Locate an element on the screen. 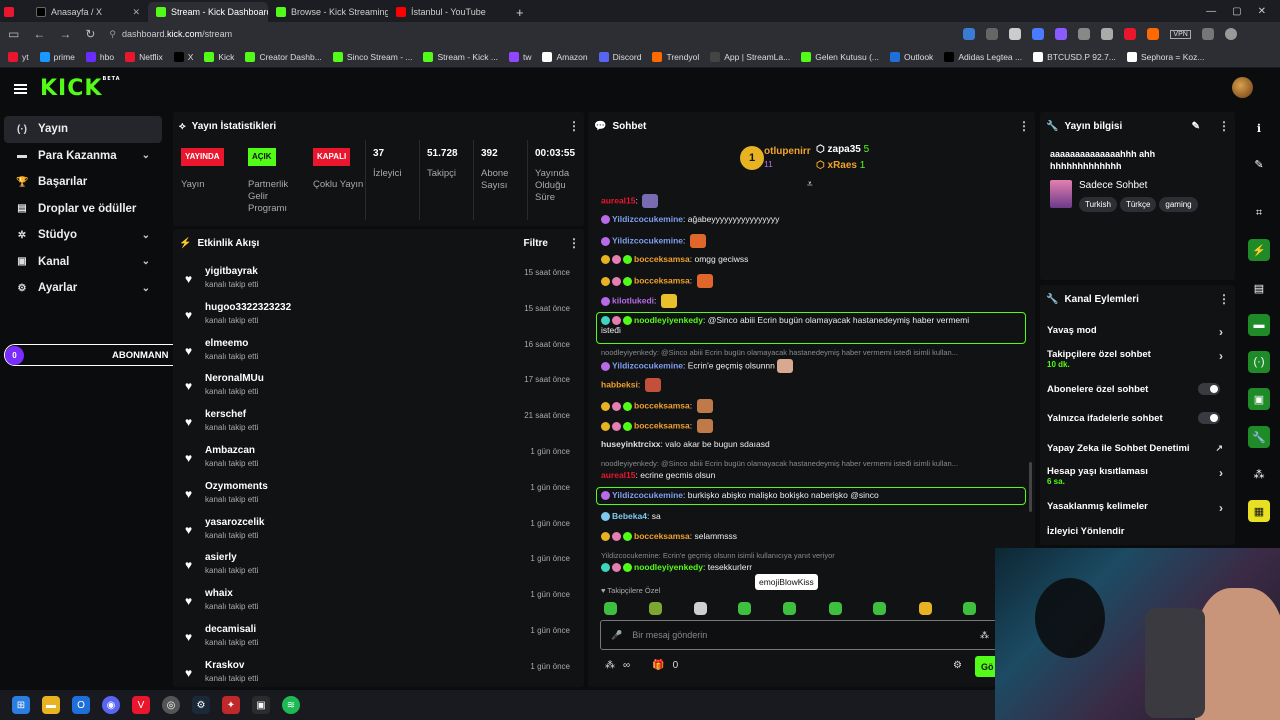 This screenshot has width=1280, height=720. info-icon: ℹ is located at coordinates (1259, 128).